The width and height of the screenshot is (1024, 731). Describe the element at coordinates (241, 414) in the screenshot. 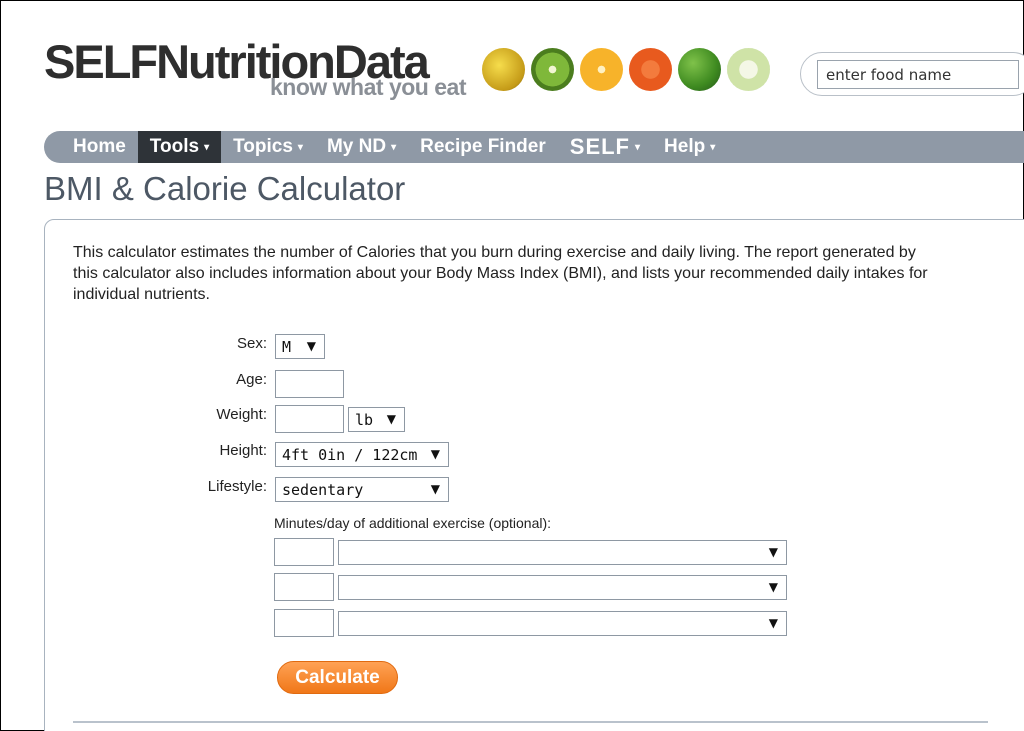

I see `weight-label: Weight:` at that location.